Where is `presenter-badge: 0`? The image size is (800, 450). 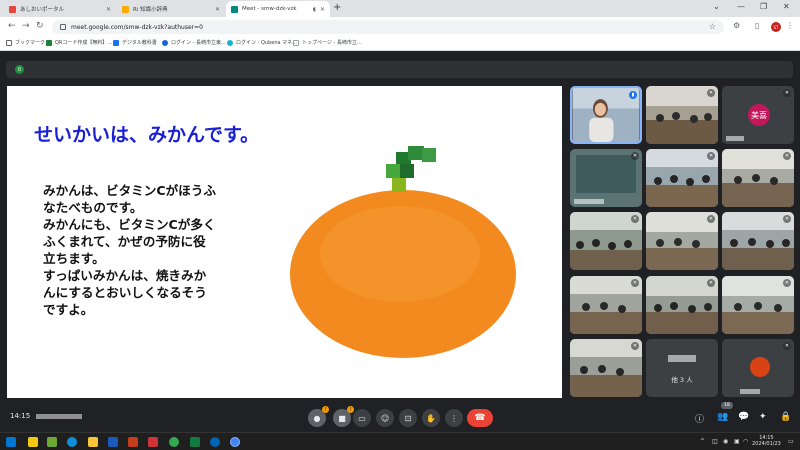 presenter-badge: 0 is located at coordinates (19, 69).